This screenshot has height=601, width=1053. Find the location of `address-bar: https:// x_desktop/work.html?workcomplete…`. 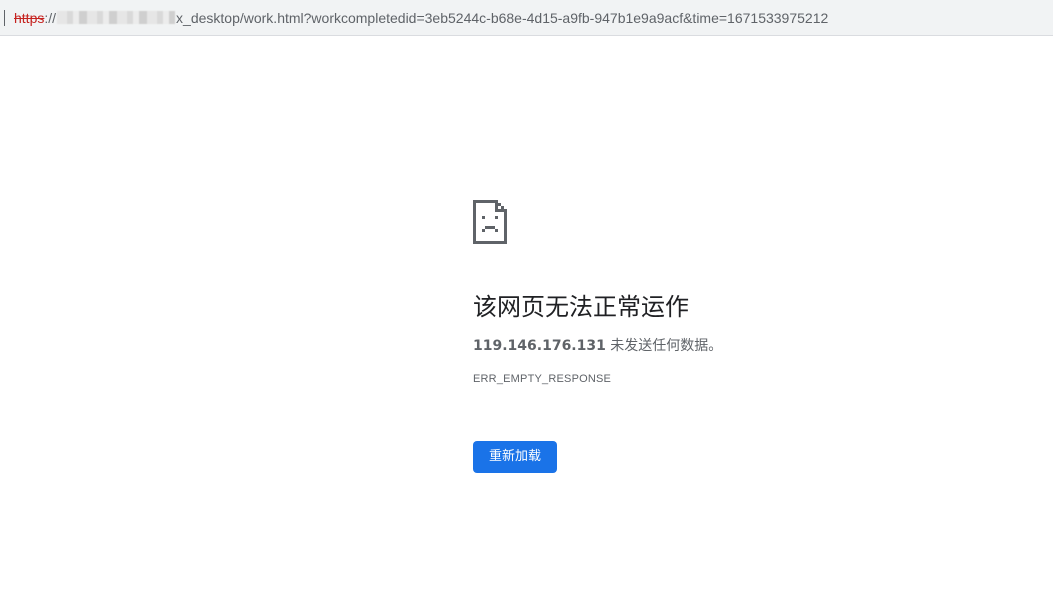

address-bar: https:// x_desktop/work.html?workcomplete… is located at coordinates (526, 18).